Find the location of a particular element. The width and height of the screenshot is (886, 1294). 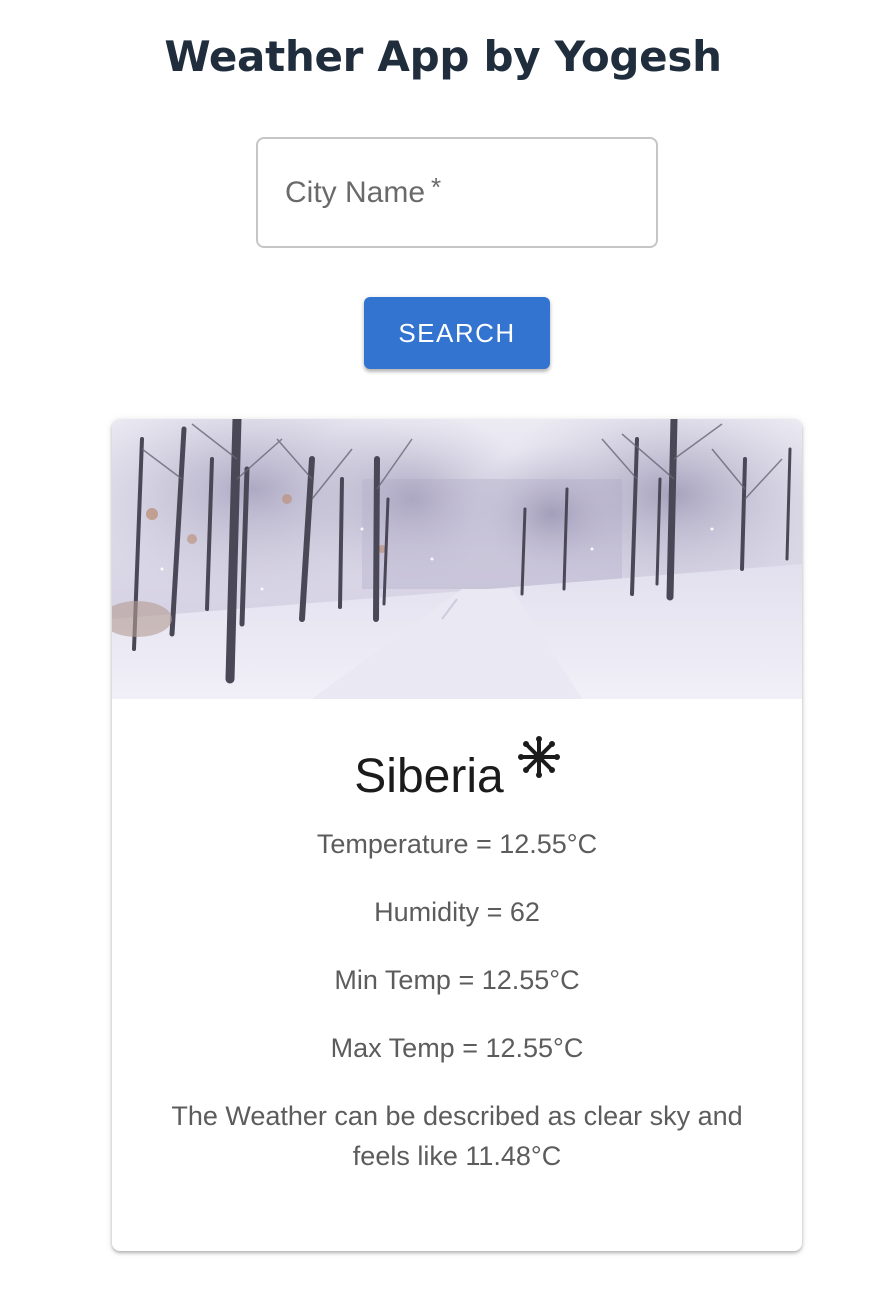

temperature-text: Temperature = 12.55°C is located at coordinates (457, 844).